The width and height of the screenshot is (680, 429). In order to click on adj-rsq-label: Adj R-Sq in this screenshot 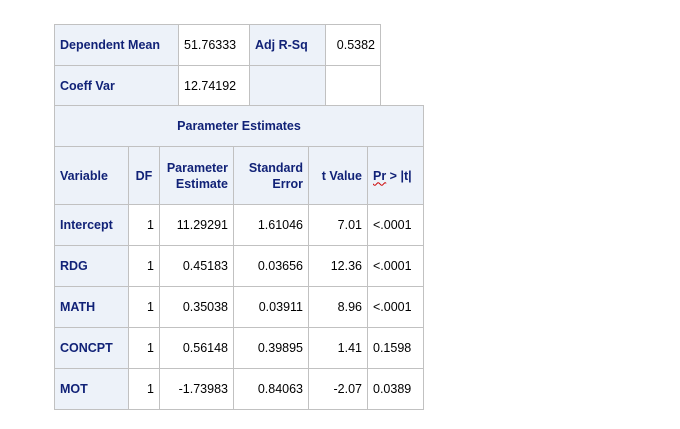, I will do `click(287, 45)`.